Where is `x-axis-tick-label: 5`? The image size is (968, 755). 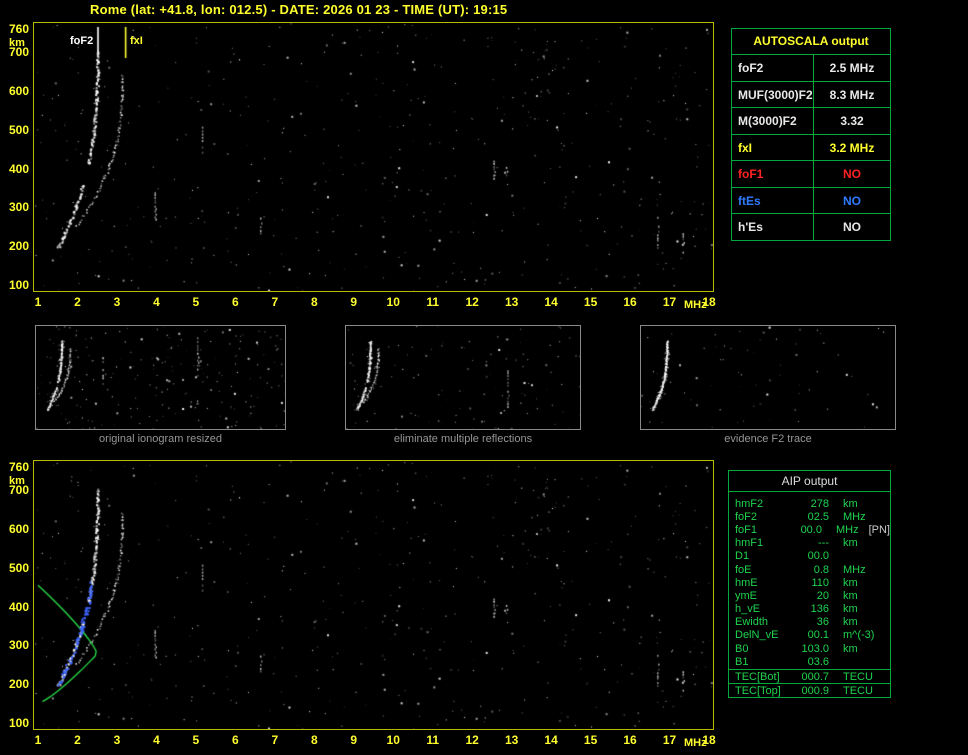
x-axis-tick-label: 5 is located at coordinates (196, 302).